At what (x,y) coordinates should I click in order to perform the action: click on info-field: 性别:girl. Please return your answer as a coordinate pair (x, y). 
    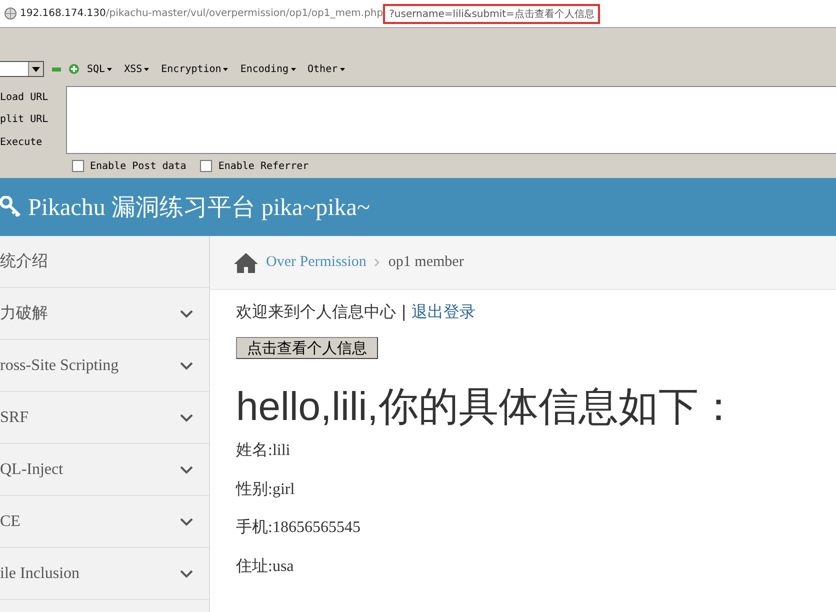
    Looking at the image, I should click on (523, 497).